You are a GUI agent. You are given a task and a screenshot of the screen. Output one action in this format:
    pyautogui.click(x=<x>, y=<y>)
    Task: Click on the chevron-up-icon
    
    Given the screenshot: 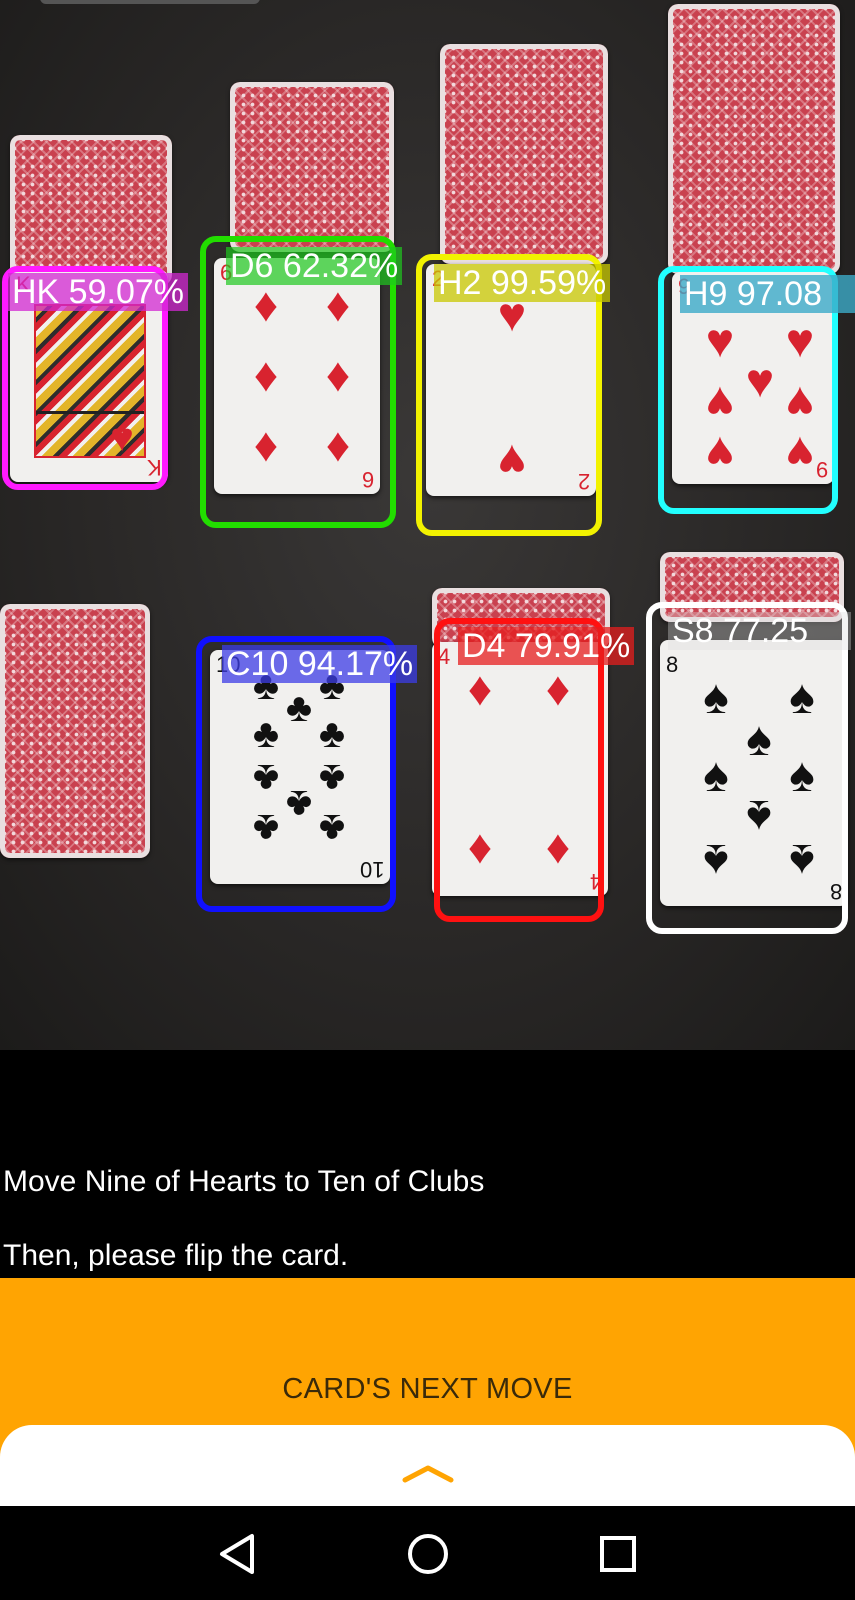 What is the action you would take?
    pyautogui.click(x=428, y=1473)
    